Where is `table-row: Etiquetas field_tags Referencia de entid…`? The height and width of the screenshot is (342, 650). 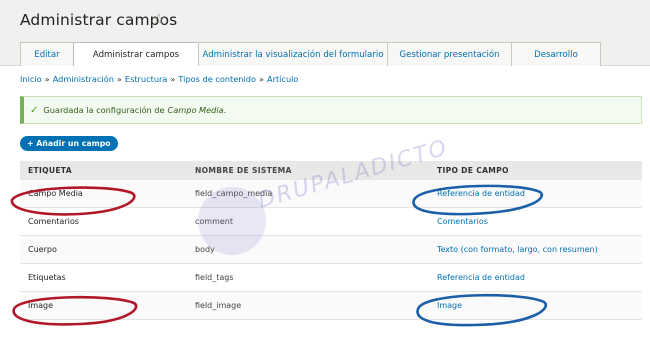 table-row: Etiquetas field_tags Referencia de entid… is located at coordinates (331, 278).